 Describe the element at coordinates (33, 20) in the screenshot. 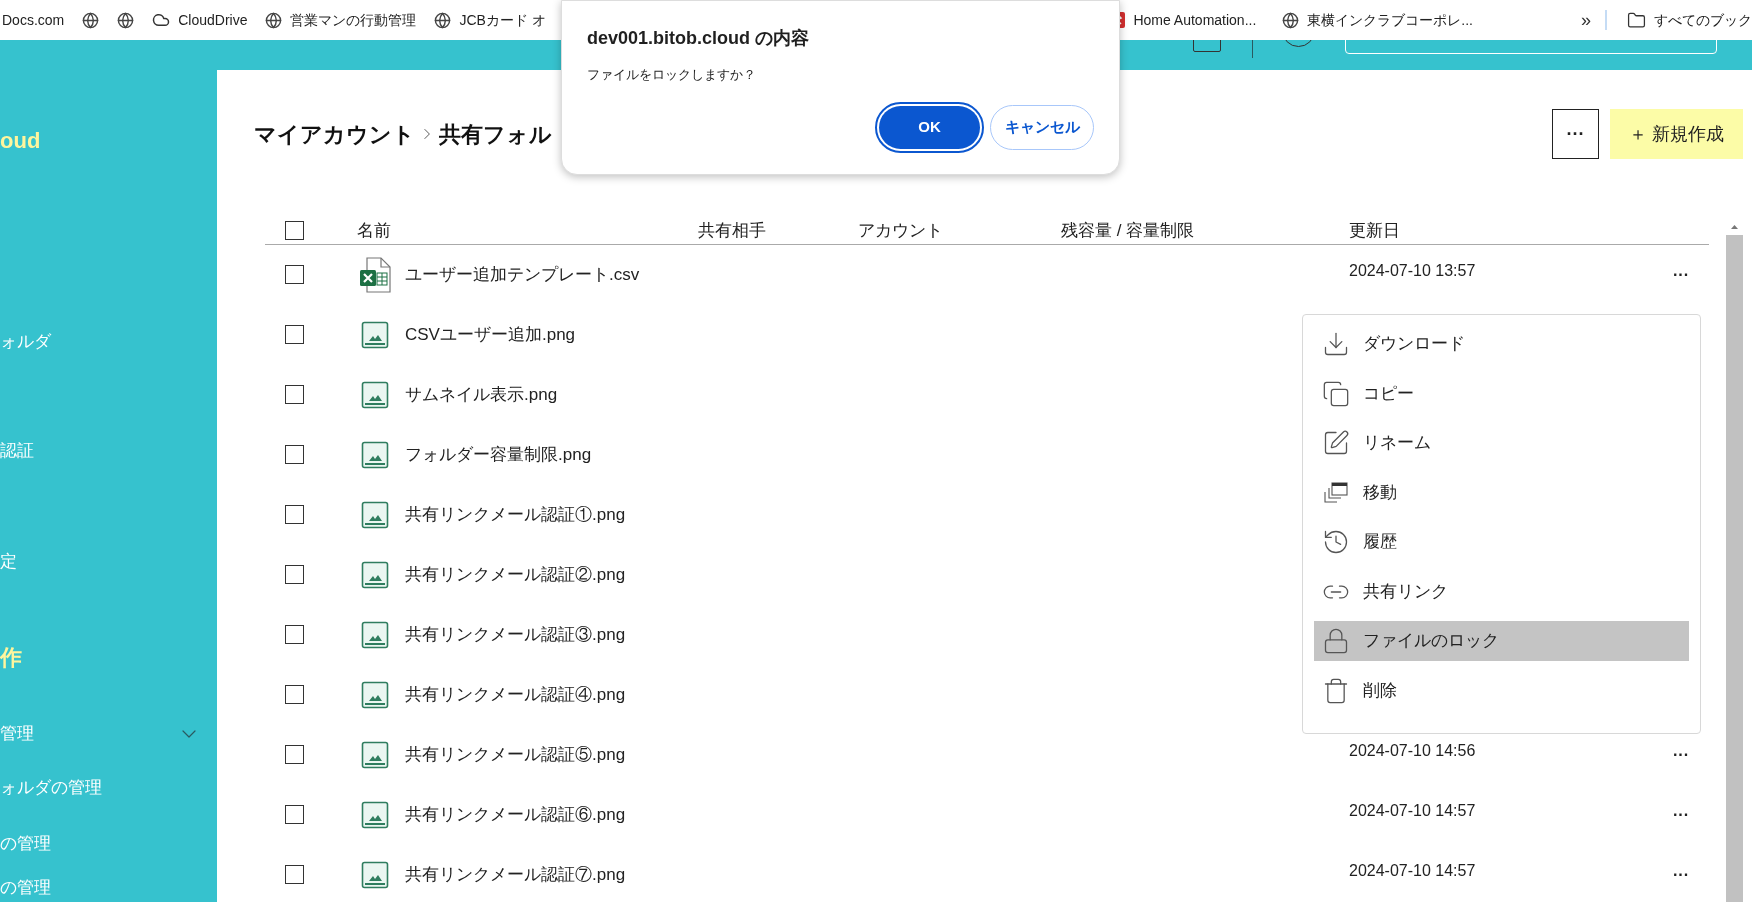

I see `bookmark: Docs.com` at that location.